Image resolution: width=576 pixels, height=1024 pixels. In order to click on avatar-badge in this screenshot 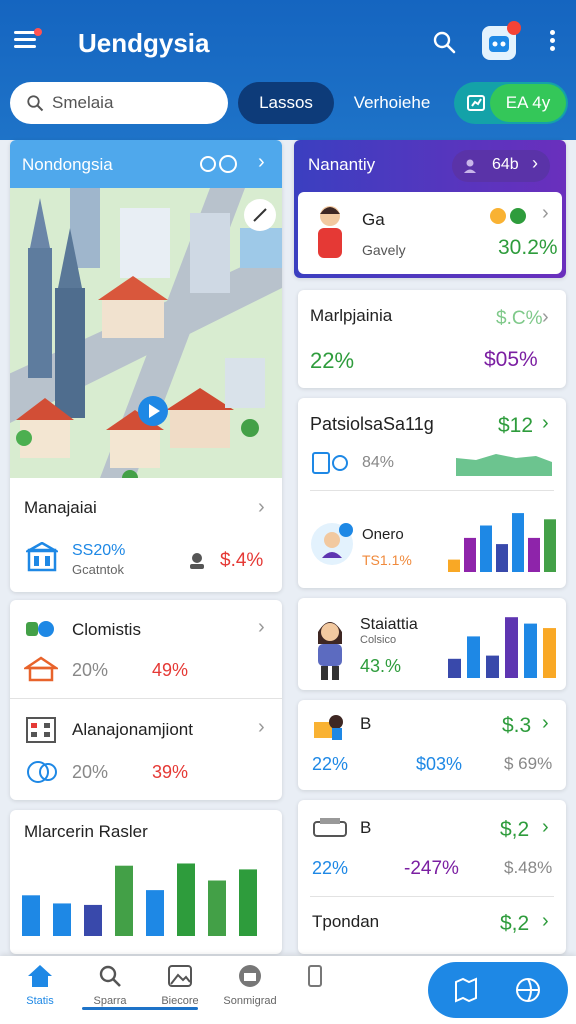, I will do `click(514, 28)`.